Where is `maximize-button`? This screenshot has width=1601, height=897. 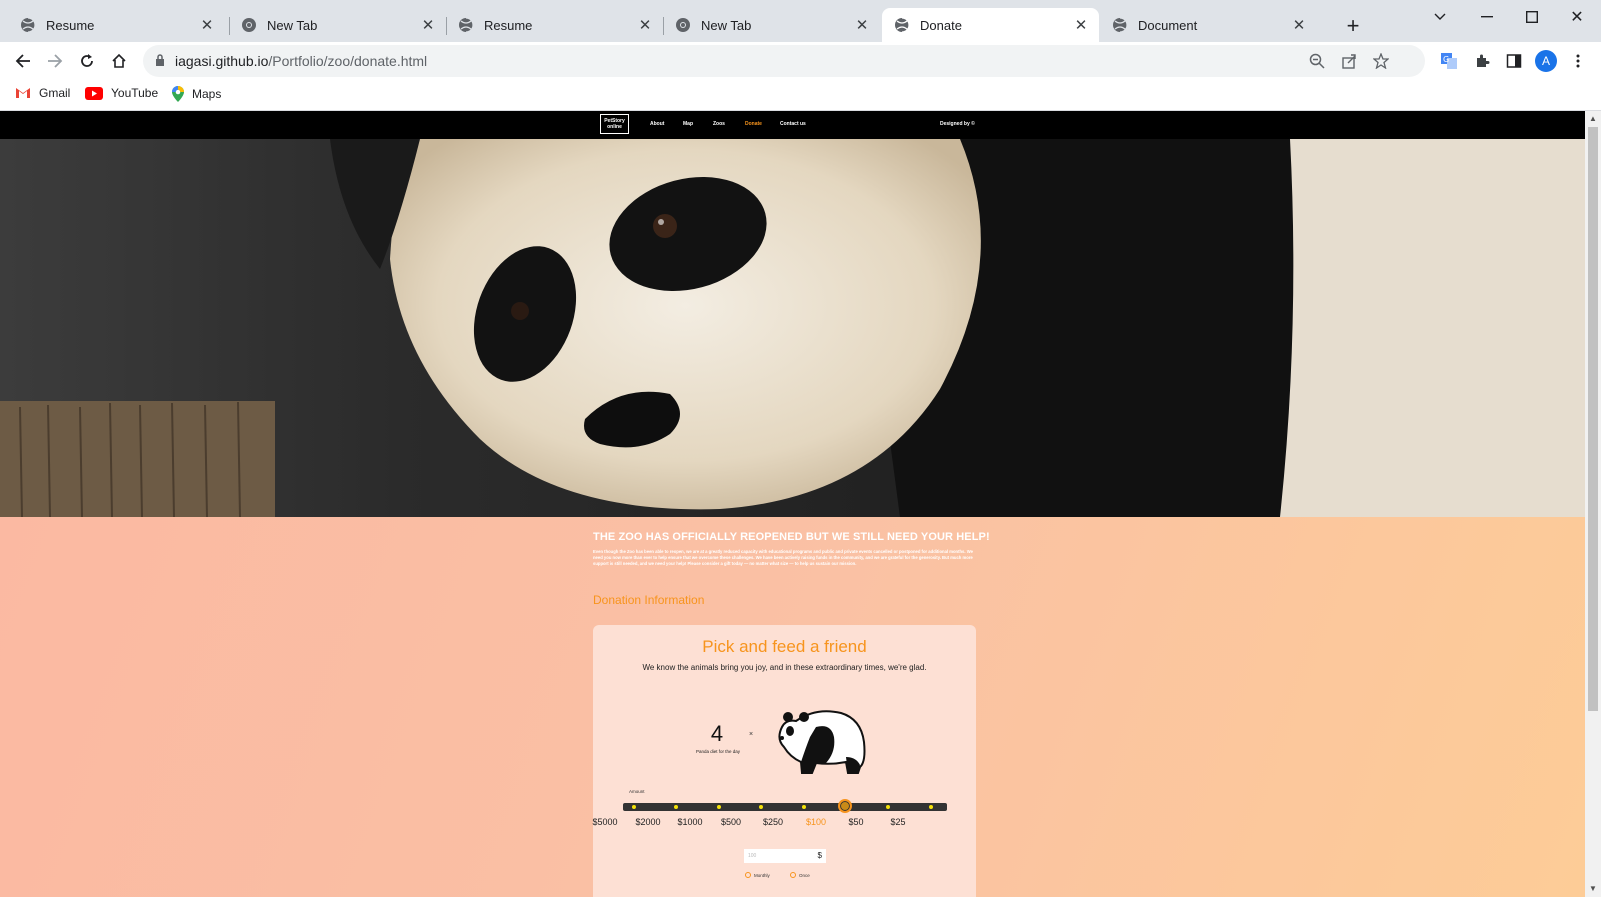 maximize-button is located at coordinates (1532, 17).